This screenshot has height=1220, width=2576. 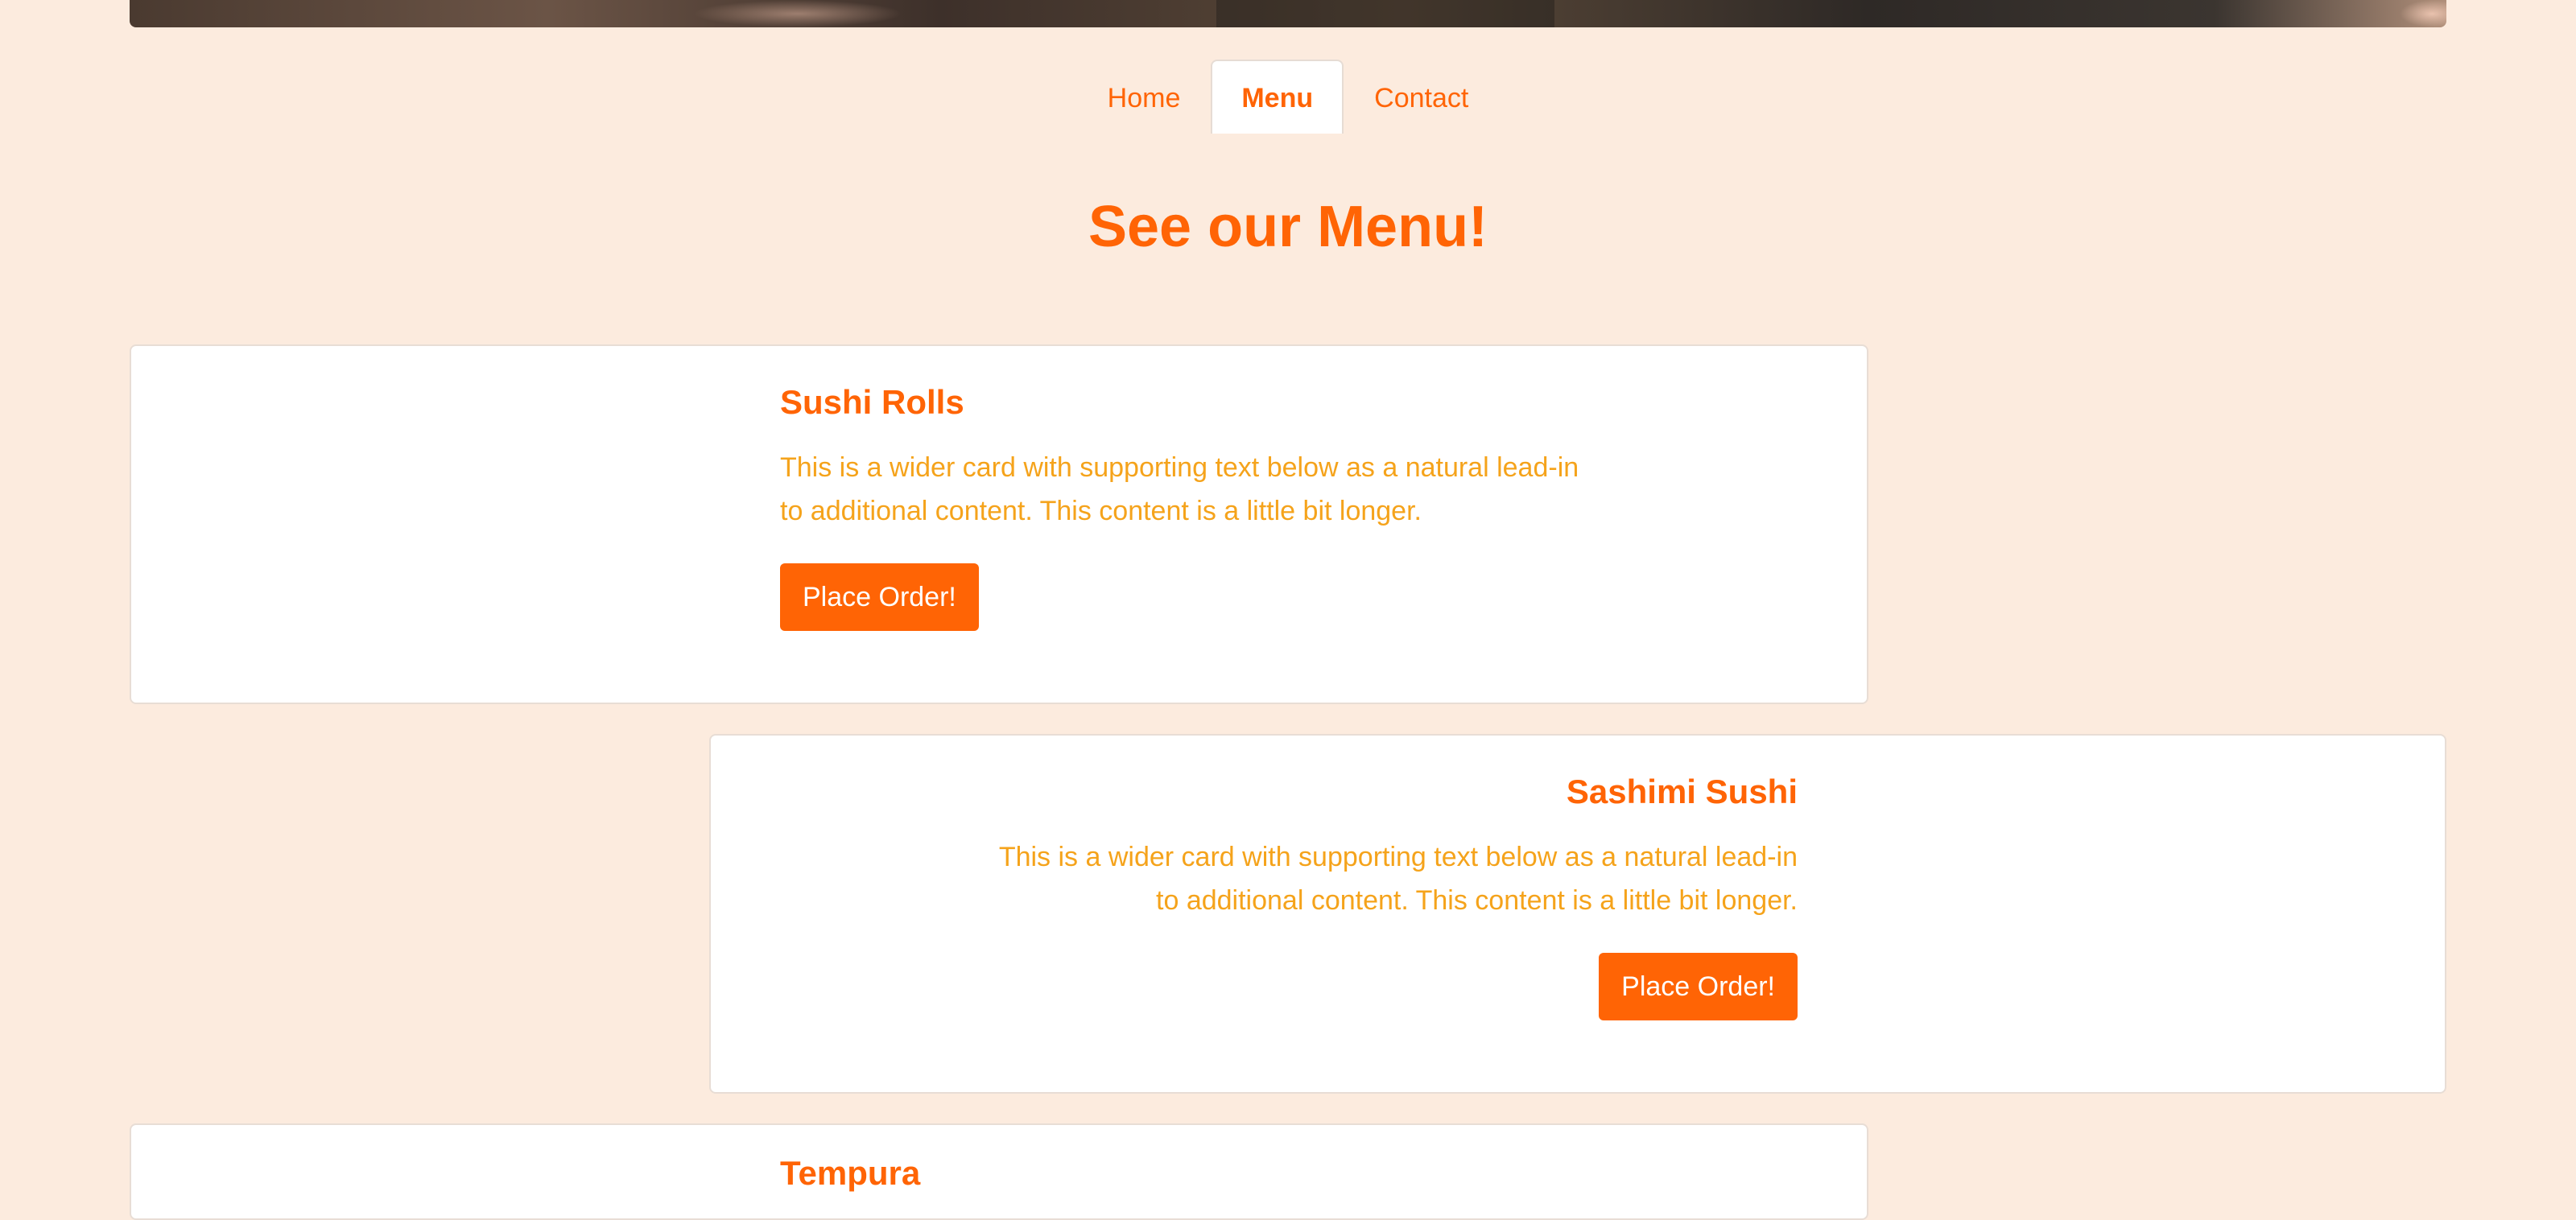 What do you see at coordinates (1144, 97) in the screenshot?
I see `nav-item-home: Home` at bounding box center [1144, 97].